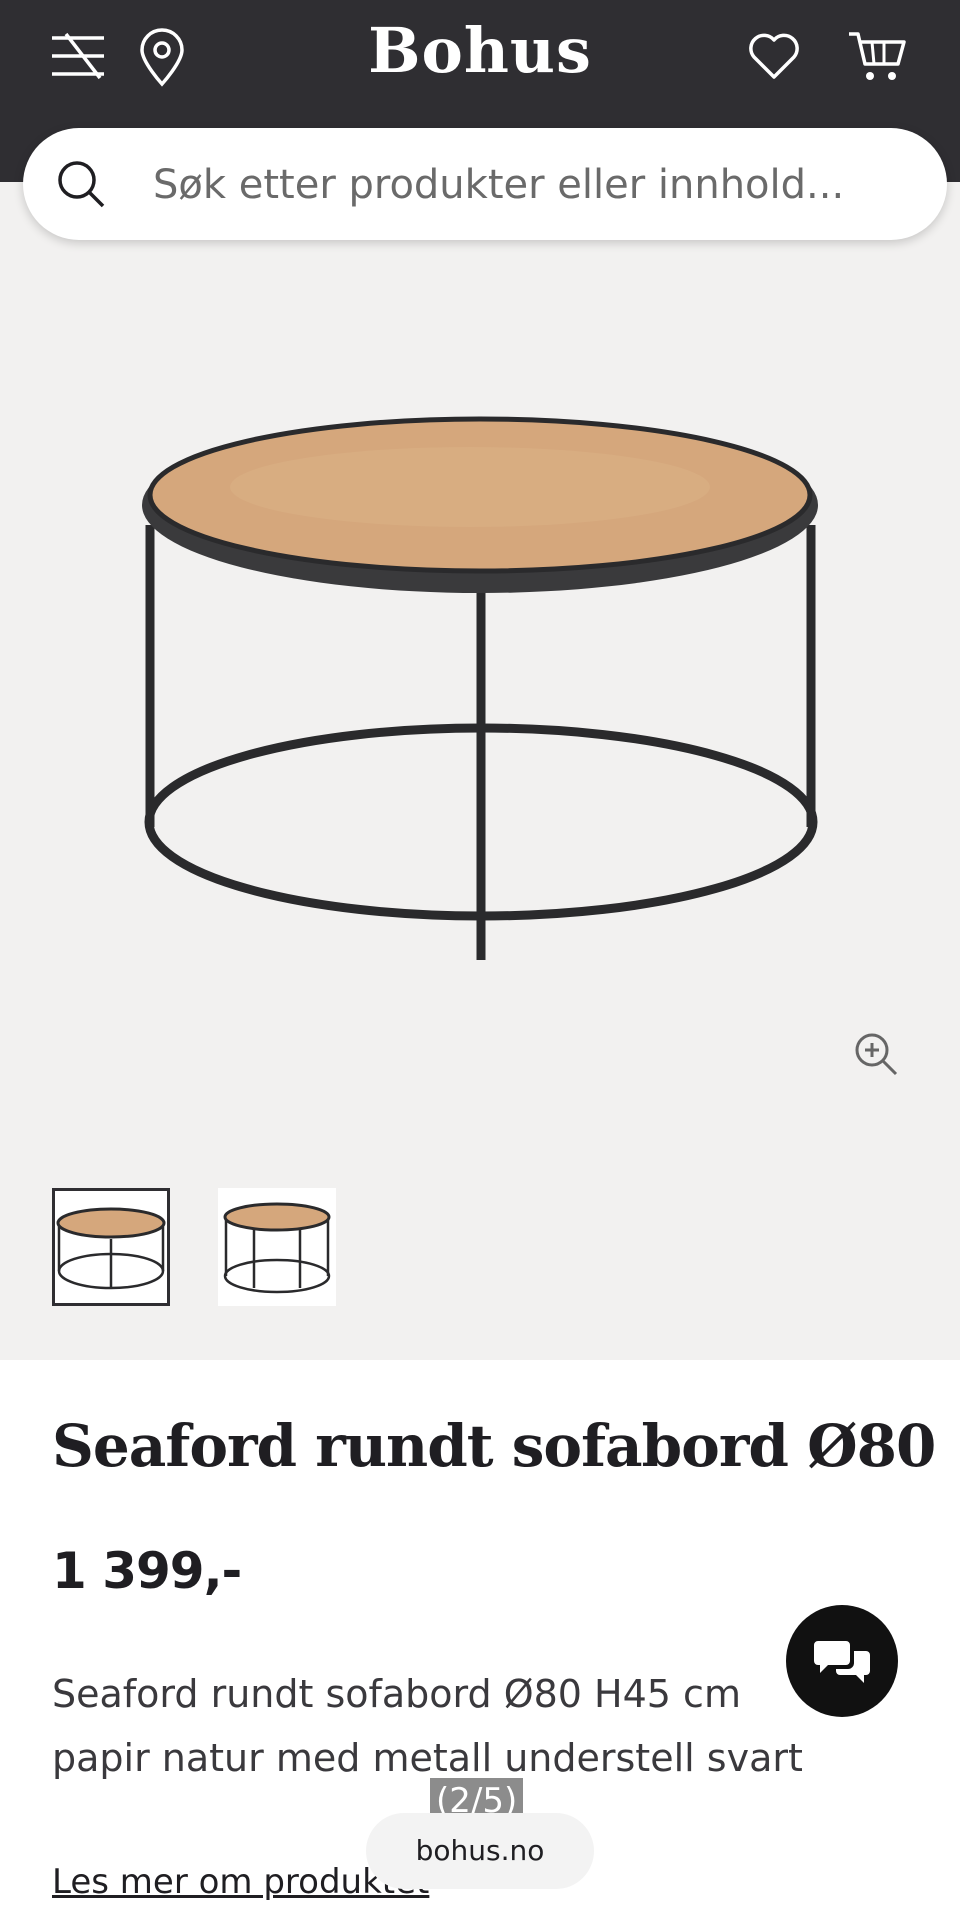 This screenshot has width=960, height=1927. I want to click on zoom-icon, so click(876, 1056).